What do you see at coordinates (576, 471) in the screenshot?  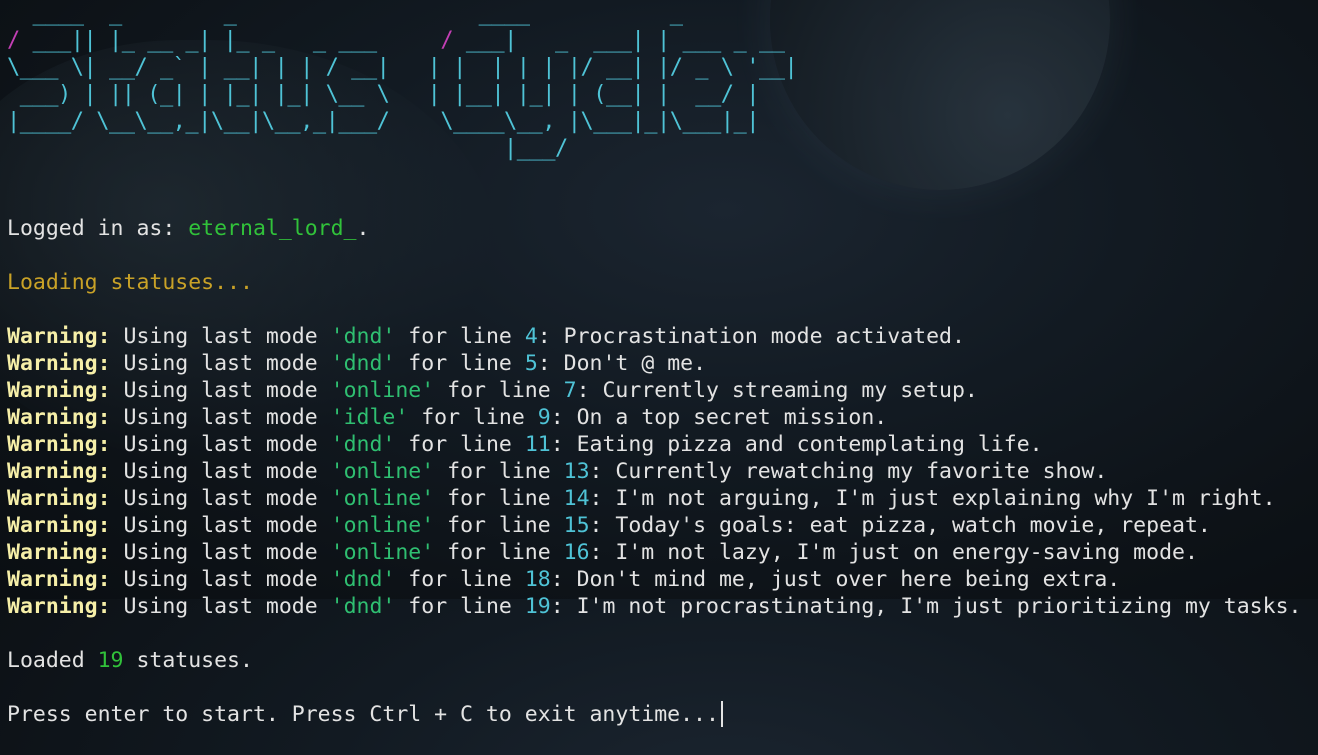 I see `warning-line-number: 13` at bounding box center [576, 471].